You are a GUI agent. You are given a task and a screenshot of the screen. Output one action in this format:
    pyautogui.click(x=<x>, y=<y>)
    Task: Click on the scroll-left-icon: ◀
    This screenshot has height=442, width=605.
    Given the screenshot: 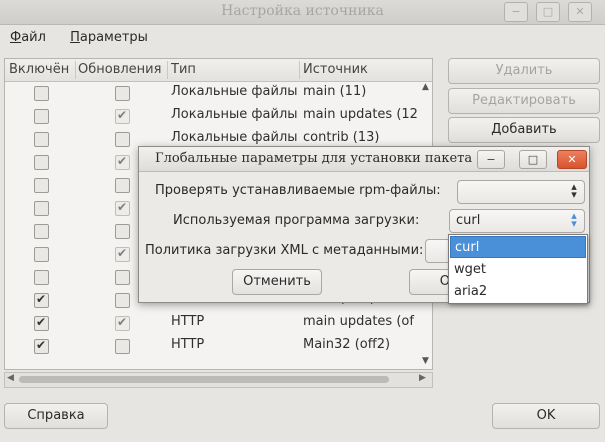 What is the action you would take?
    pyautogui.click(x=10, y=378)
    